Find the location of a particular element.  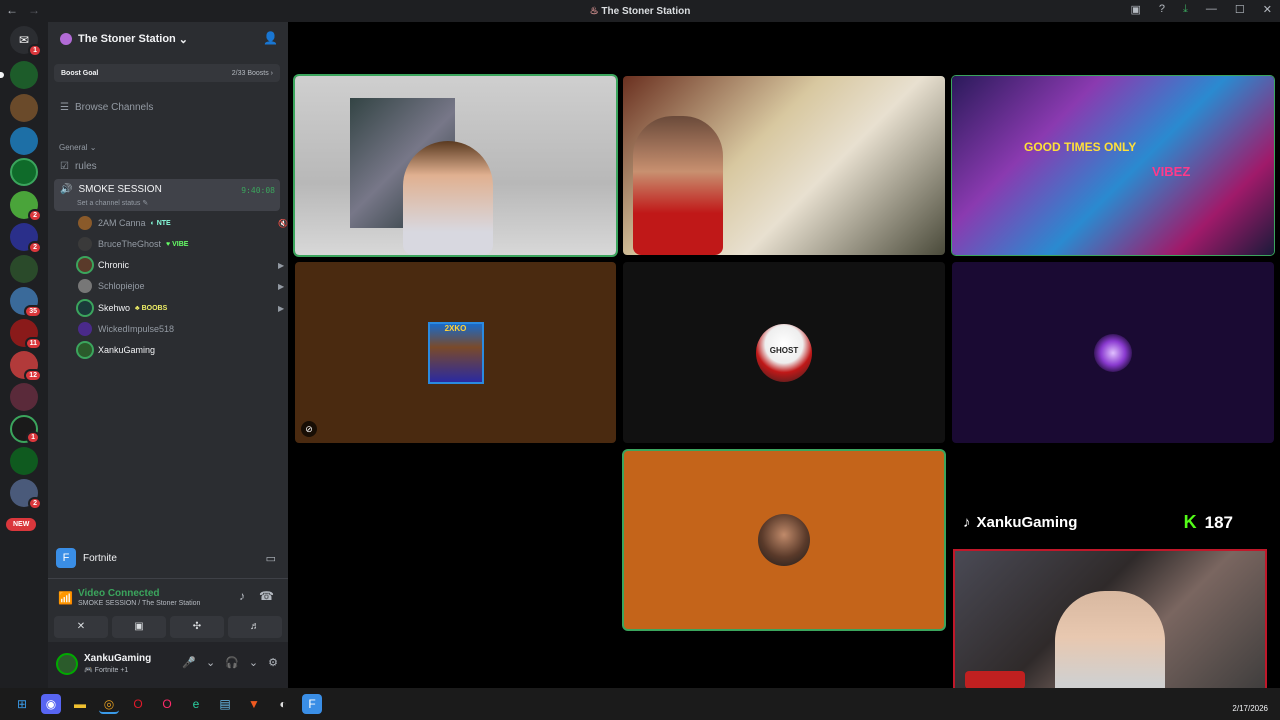

windows-start-icon: ⊞ is located at coordinates (22, 704).